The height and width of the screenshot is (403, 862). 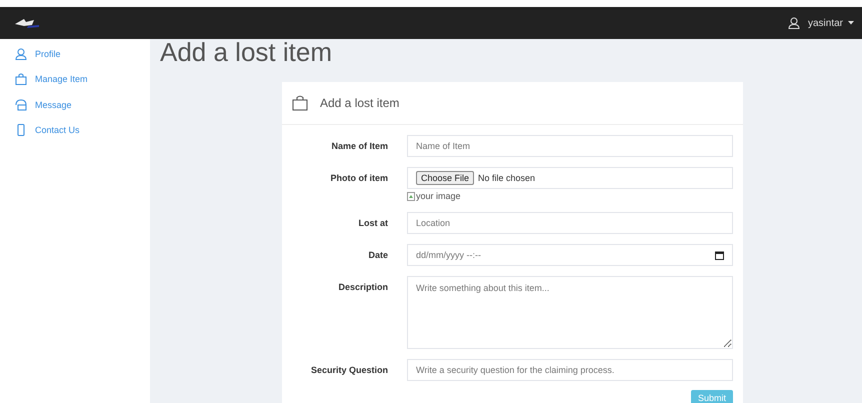 What do you see at coordinates (360, 103) in the screenshot?
I see `card-title: Add a lost item` at bounding box center [360, 103].